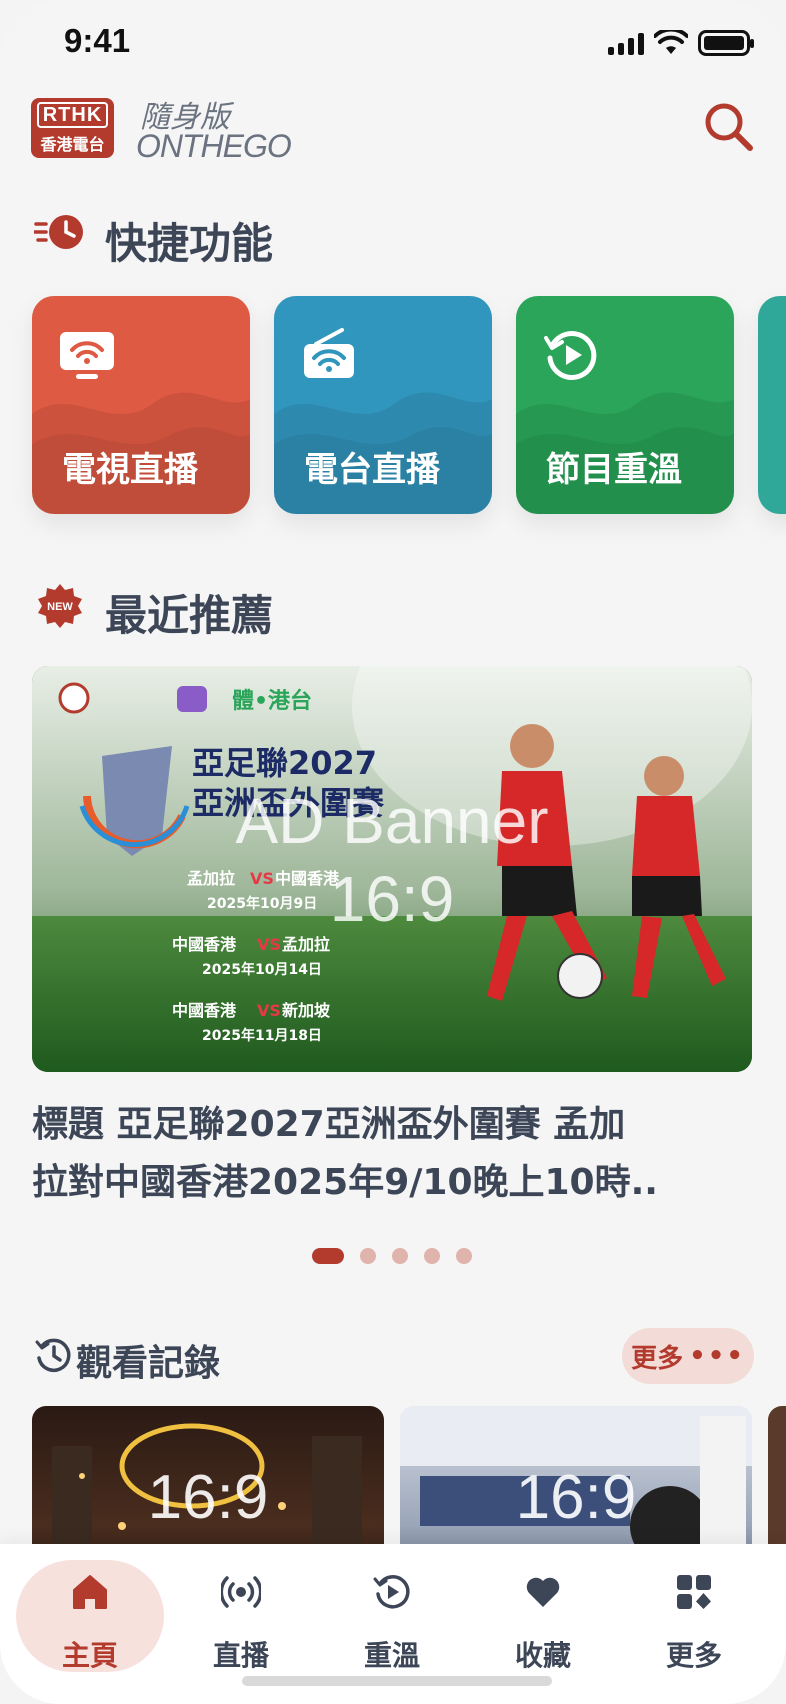 The image size is (786, 1704). Describe the element at coordinates (688, 1356) in the screenshot. I see `history-more-button: 更多 •••` at that location.